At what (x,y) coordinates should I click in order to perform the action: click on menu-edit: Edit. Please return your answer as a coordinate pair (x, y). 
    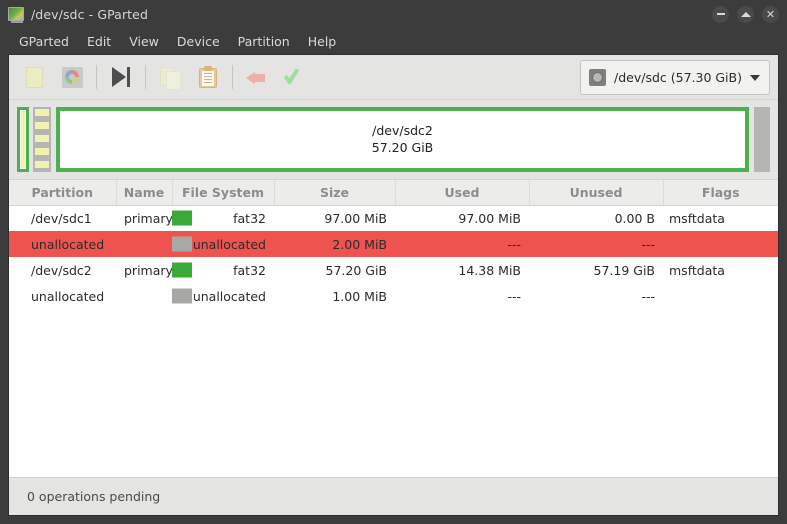
    Looking at the image, I should click on (99, 41).